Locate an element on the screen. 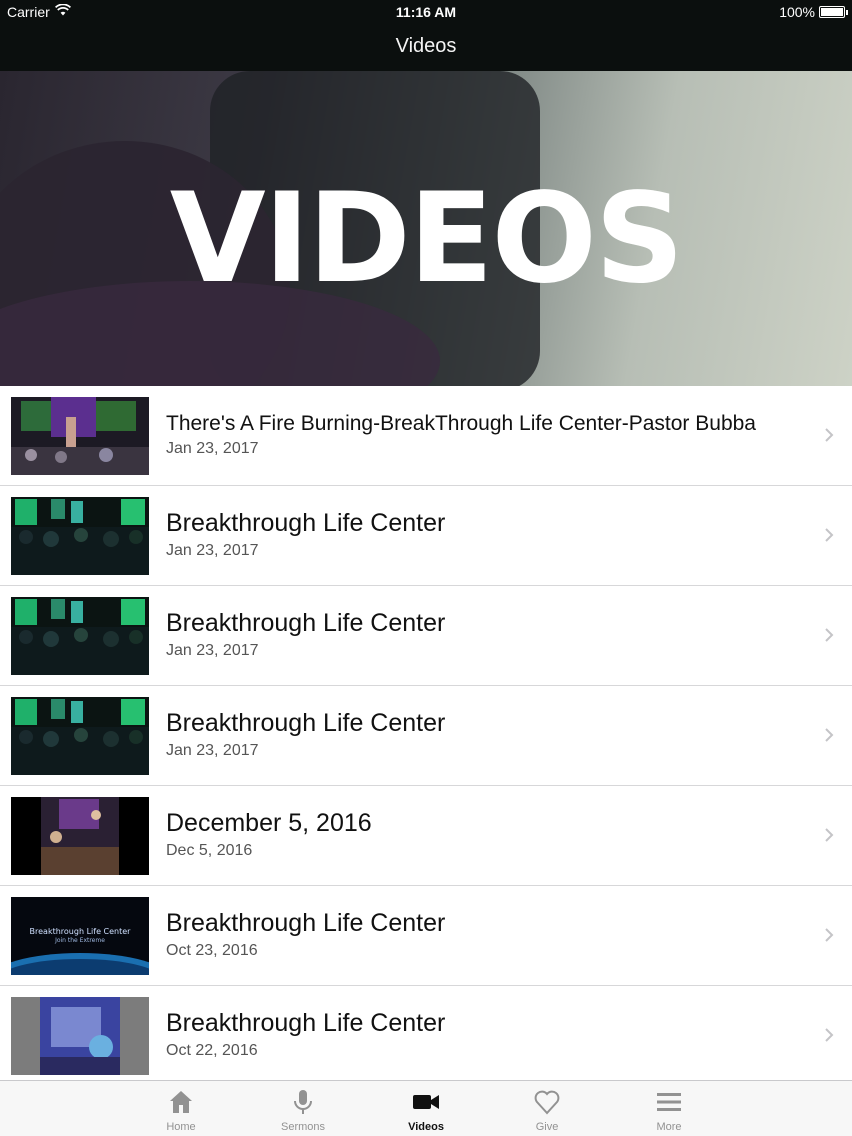 The height and width of the screenshot is (1136, 852). thumbnail-caption: Breakthrough Life Center is located at coordinates (80, 931).